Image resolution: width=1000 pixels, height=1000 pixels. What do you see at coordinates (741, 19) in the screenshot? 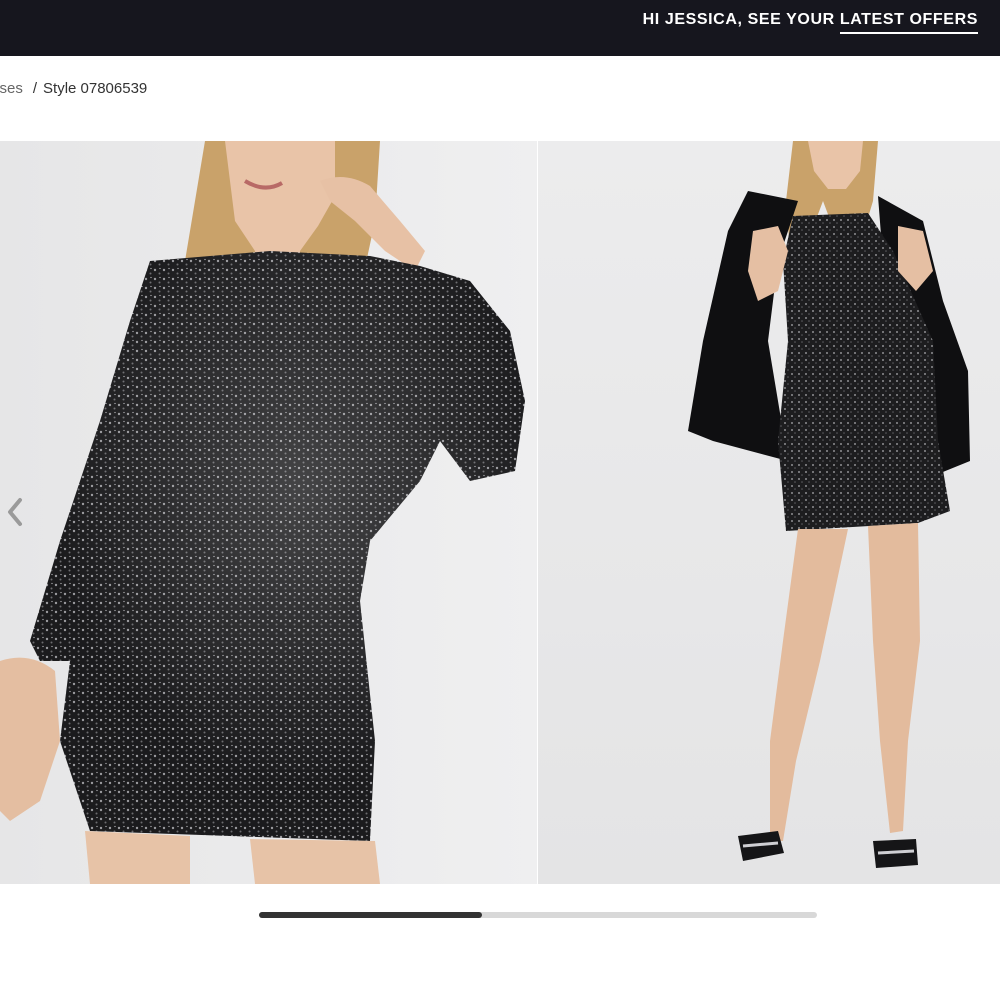
I see `greeting-text: HI JESSICA, SEE YOUR` at bounding box center [741, 19].